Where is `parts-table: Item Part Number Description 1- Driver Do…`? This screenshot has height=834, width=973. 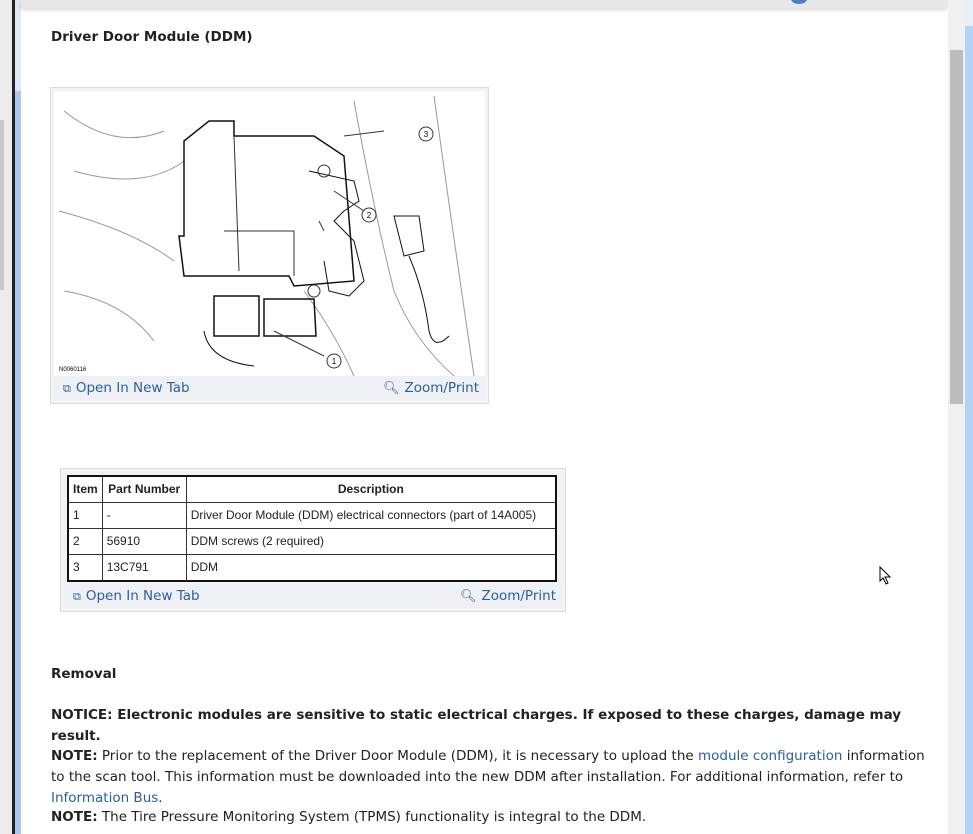 parts-table: Item Part Number Description 1- Driver Do… is located at coordinates (312, 528).